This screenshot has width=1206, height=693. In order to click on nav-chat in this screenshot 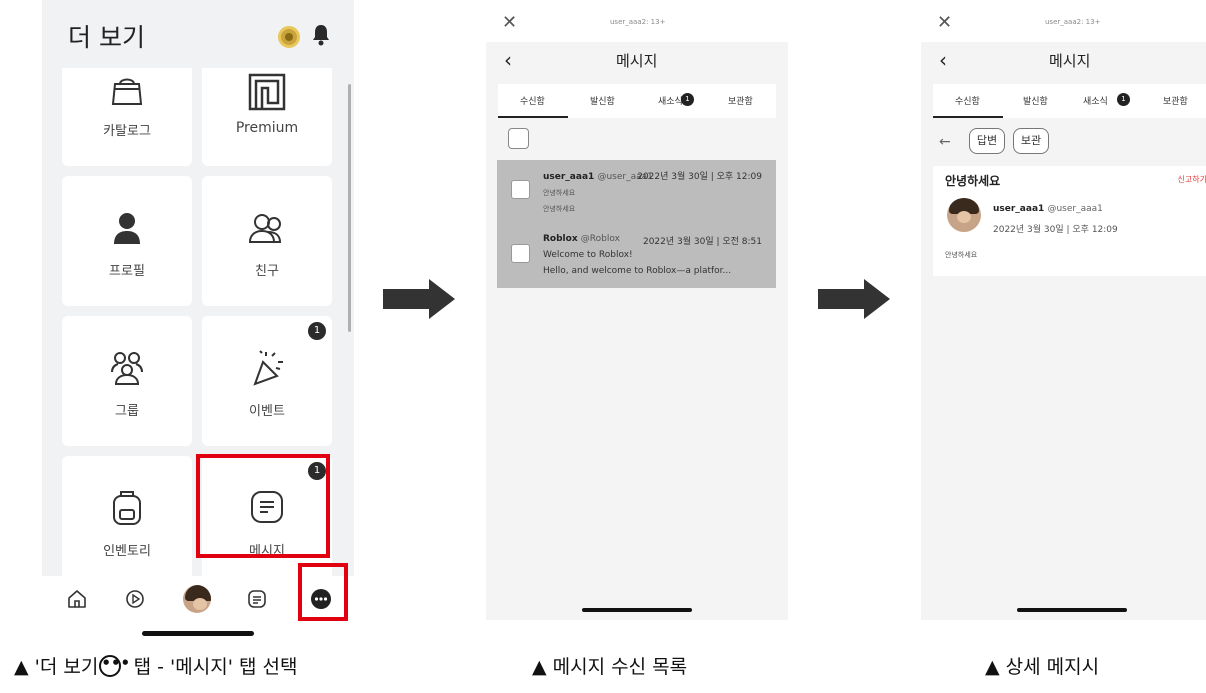, I will do `click(257, 599)`.